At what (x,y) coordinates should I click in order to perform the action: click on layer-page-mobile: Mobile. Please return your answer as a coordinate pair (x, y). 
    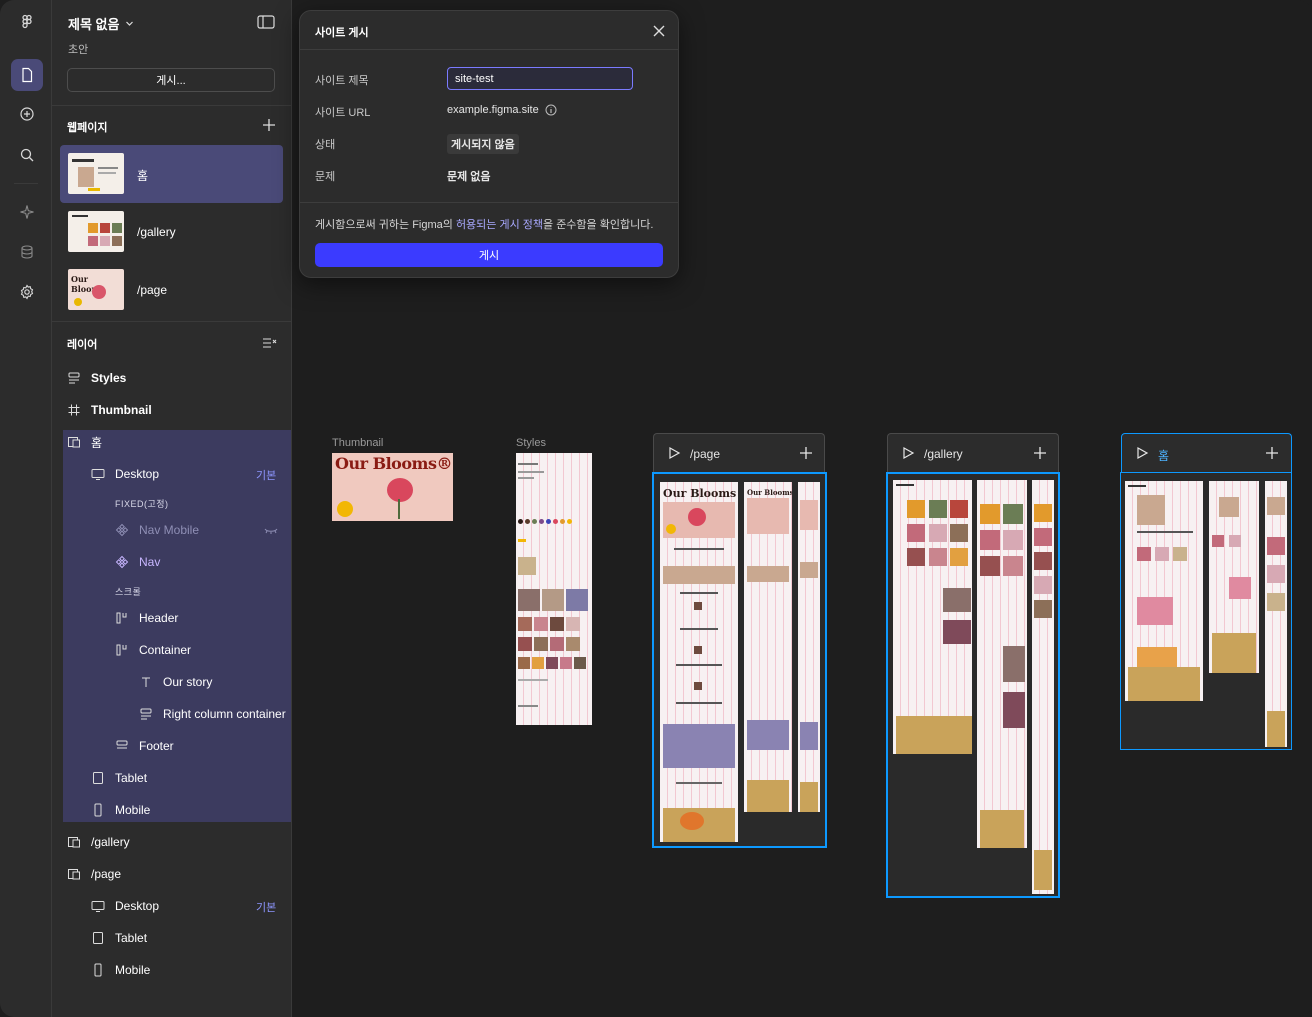
    Looking at the image, I should click on (120, 970).